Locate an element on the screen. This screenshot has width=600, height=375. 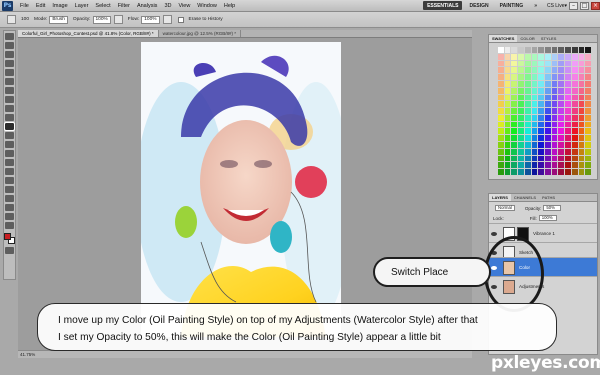
tab-layers: LAYERS is located at coordinates (500, 197).